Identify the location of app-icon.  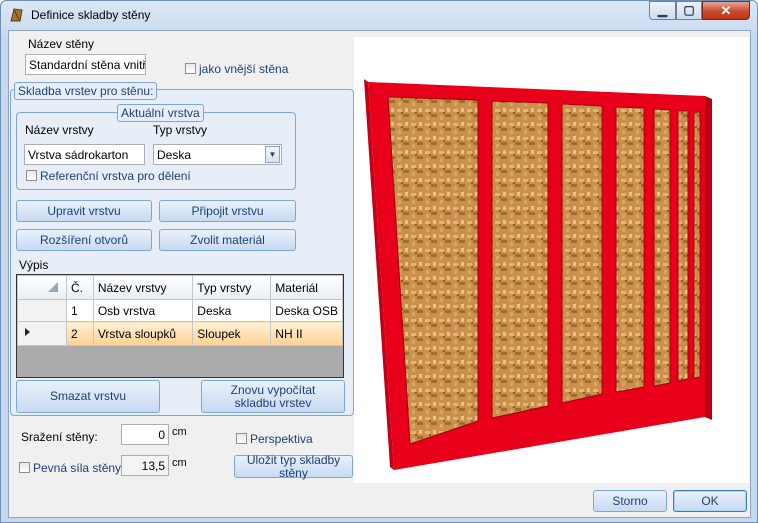
(16, 15).